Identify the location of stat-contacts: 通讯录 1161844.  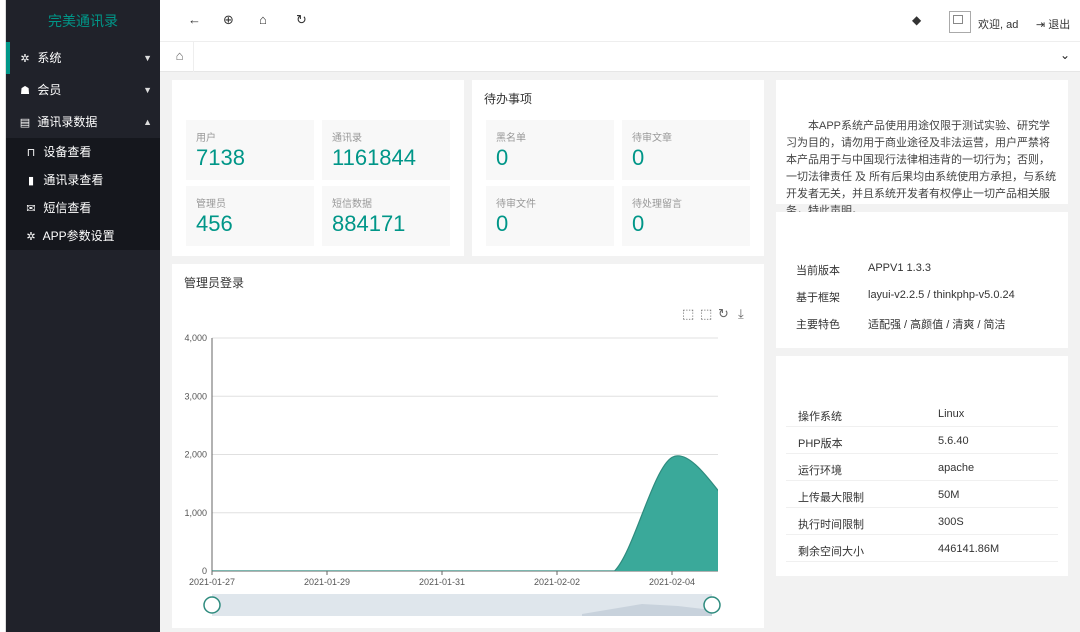
(386, 150).